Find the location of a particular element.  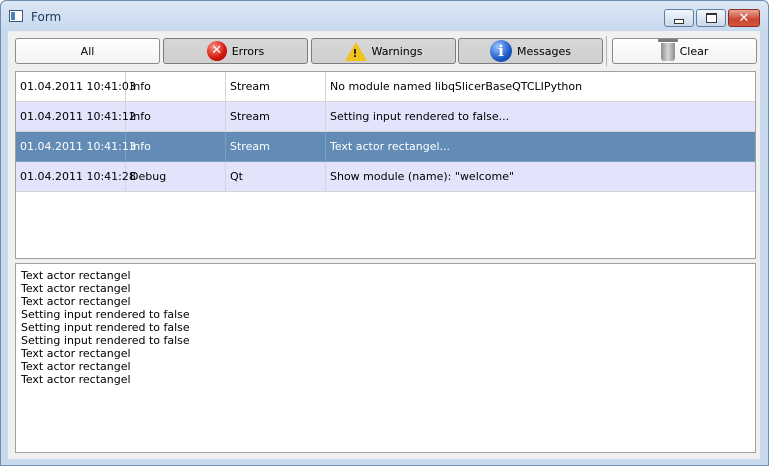

filter-errors-button: ✕ Errors is located at coordinates (235, 51).